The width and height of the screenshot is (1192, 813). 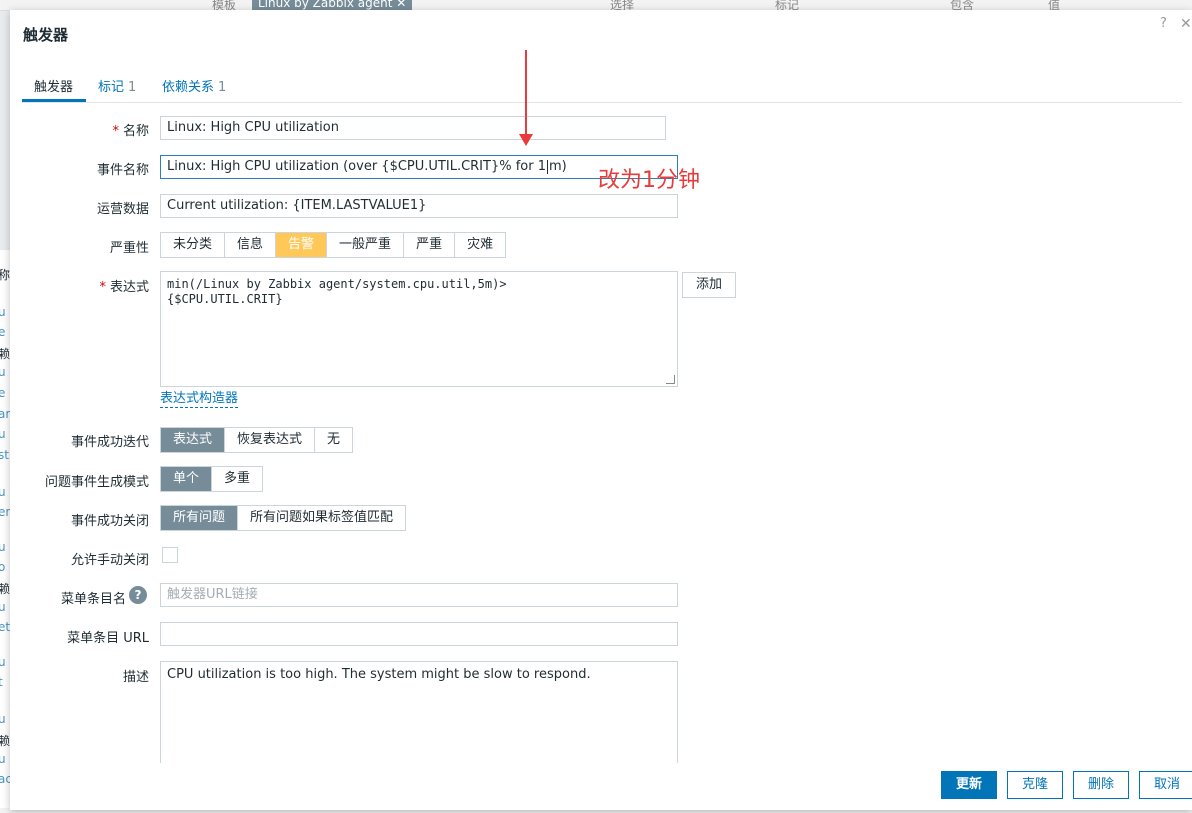 I want to click on problem-mode-multiple: 多重, so click(x=237, y=479).